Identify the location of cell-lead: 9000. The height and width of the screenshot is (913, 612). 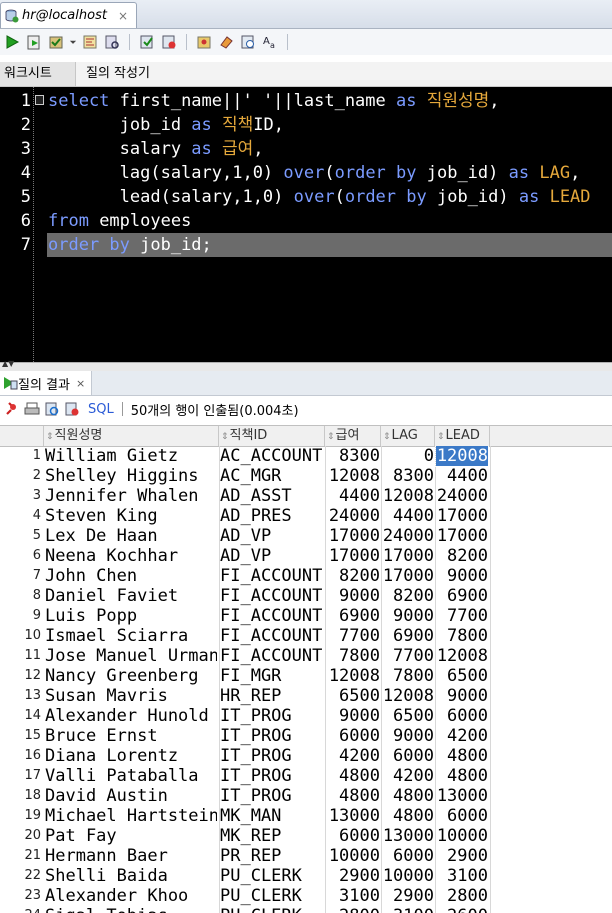
(462, 696).